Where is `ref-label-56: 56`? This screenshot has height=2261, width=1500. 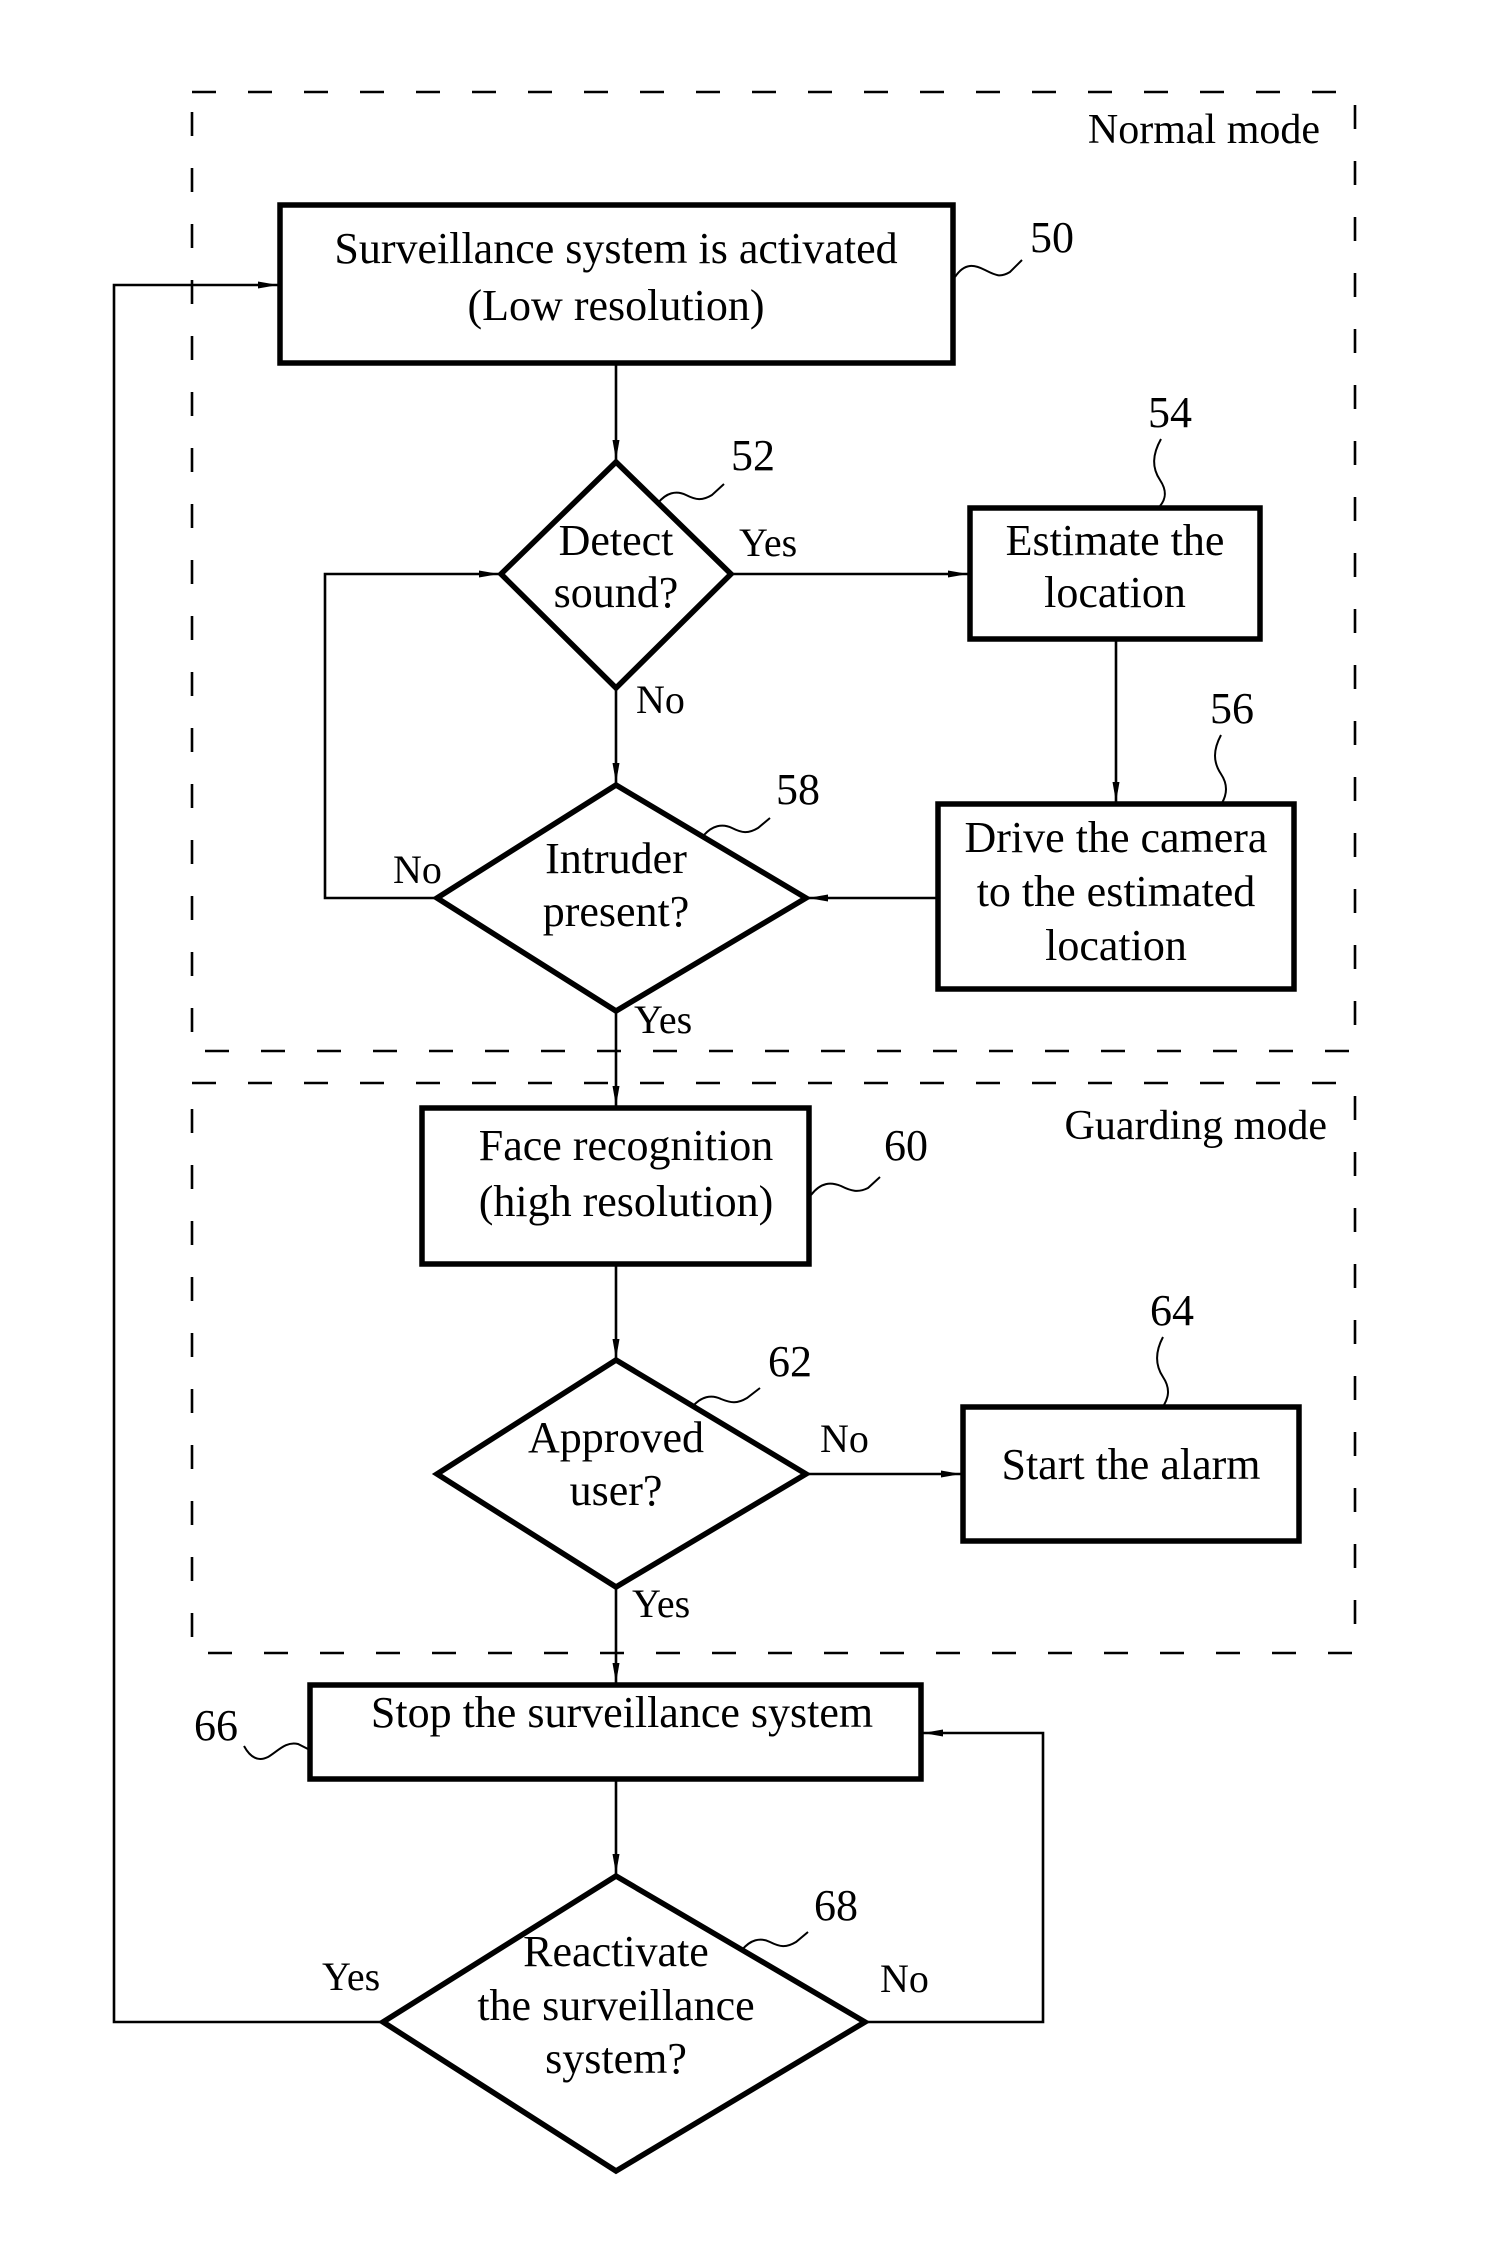 ref-label-56: 56 is located at coordinates (1232, 708).